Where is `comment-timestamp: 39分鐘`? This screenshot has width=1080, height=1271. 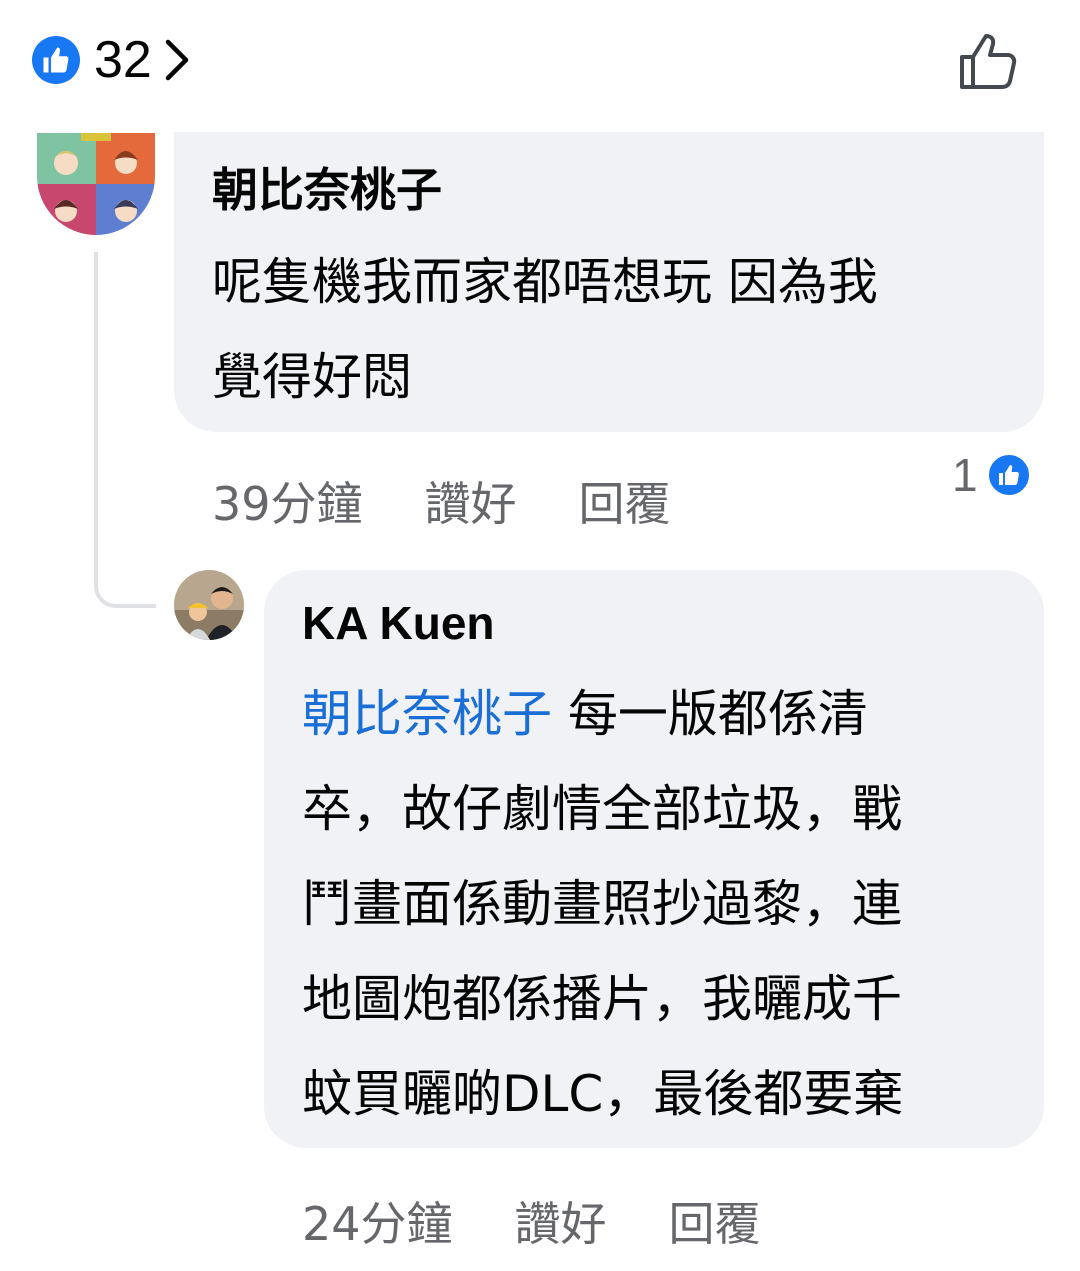 comment-timestamp: 39分鐘 is located at coordinates (287, 501).